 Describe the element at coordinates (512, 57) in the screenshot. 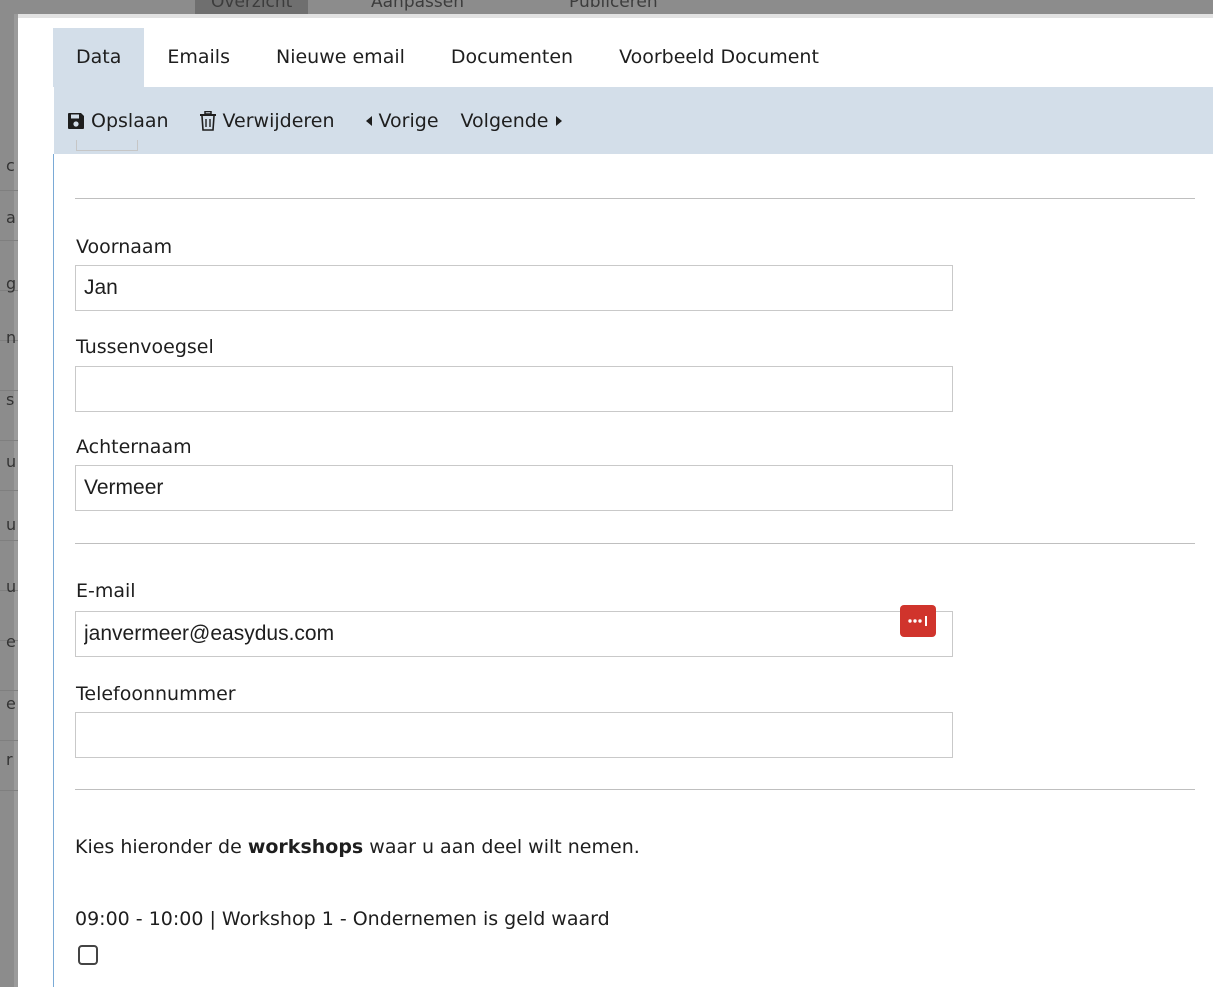

I see `tab-documenten: Documenten` at that location.